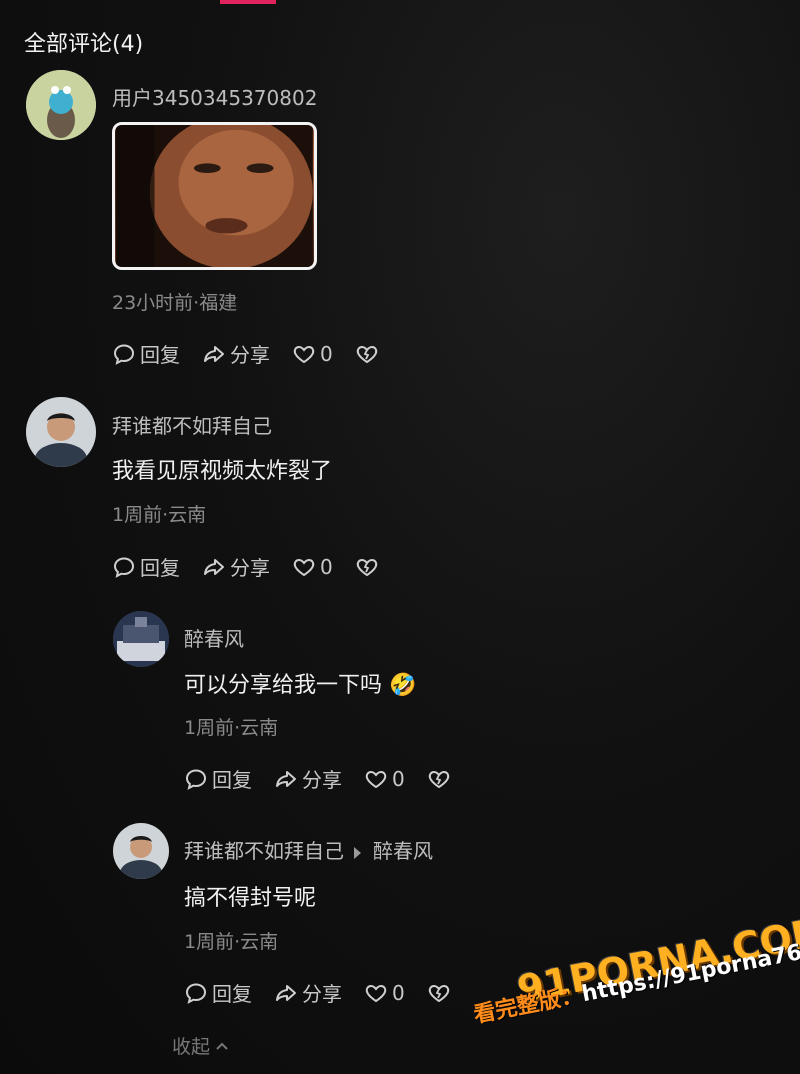 This screenshot has height=1074, width=800. What do you see at coordinates (403, 851) in the screenshot?
I see `reply-target: 醉春风` at bounding box center [403, 851].